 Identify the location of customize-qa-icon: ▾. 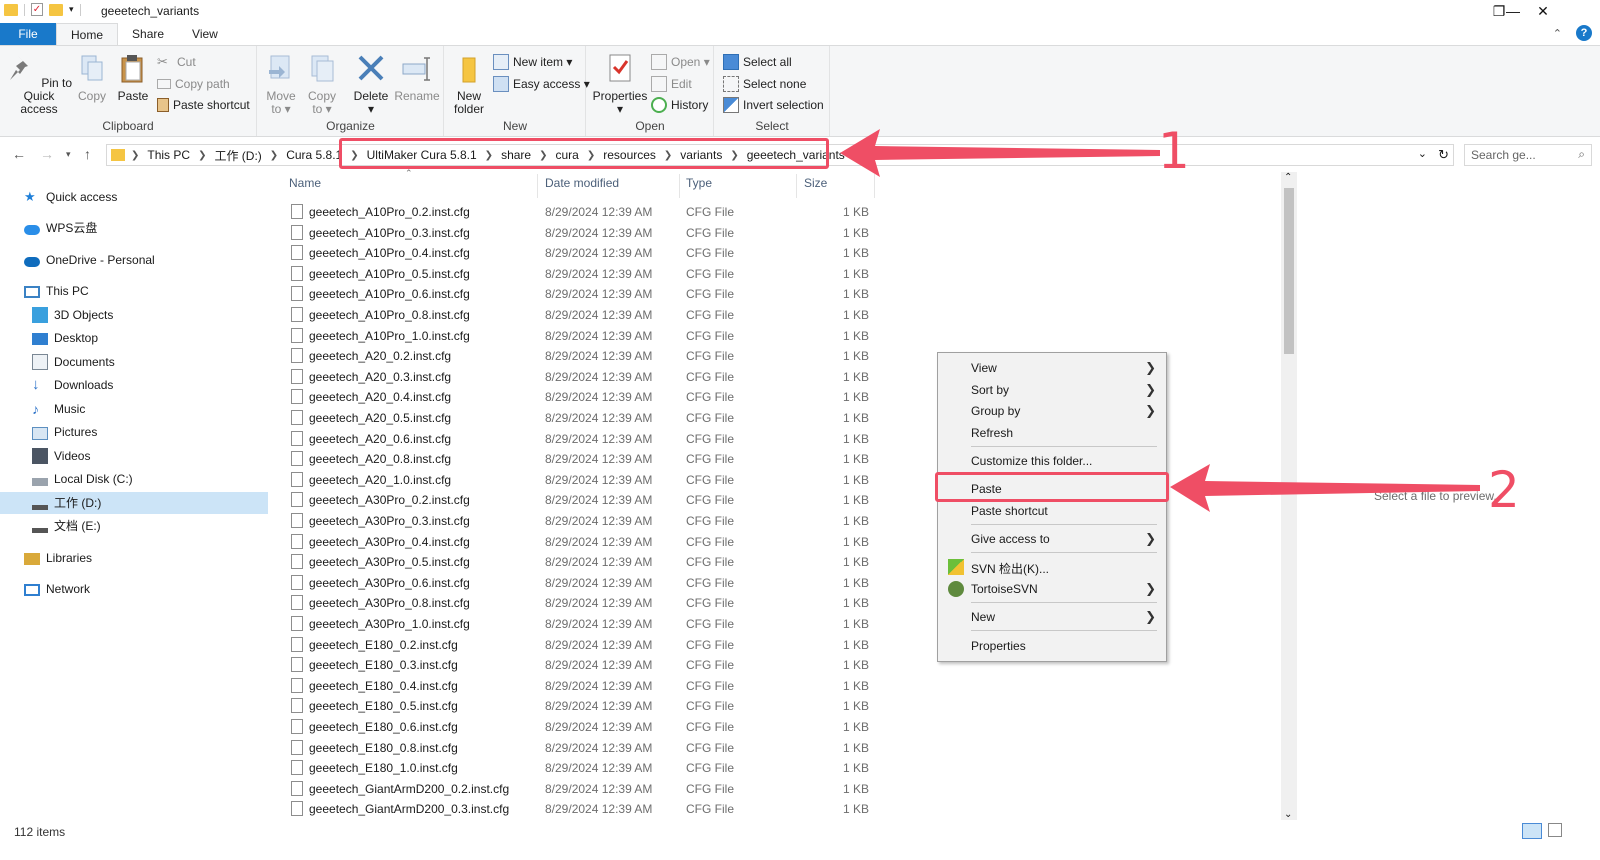
(71, 9).